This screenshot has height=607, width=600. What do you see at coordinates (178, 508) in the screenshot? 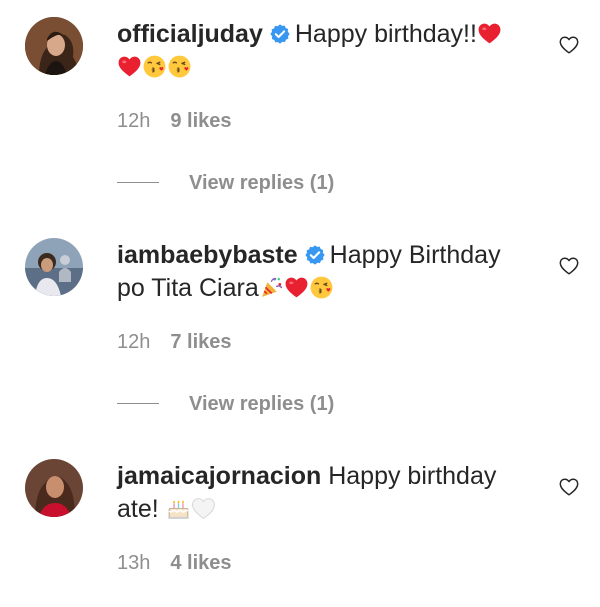
I see `birthday-cake-icon` at bounding box center [178, 508].